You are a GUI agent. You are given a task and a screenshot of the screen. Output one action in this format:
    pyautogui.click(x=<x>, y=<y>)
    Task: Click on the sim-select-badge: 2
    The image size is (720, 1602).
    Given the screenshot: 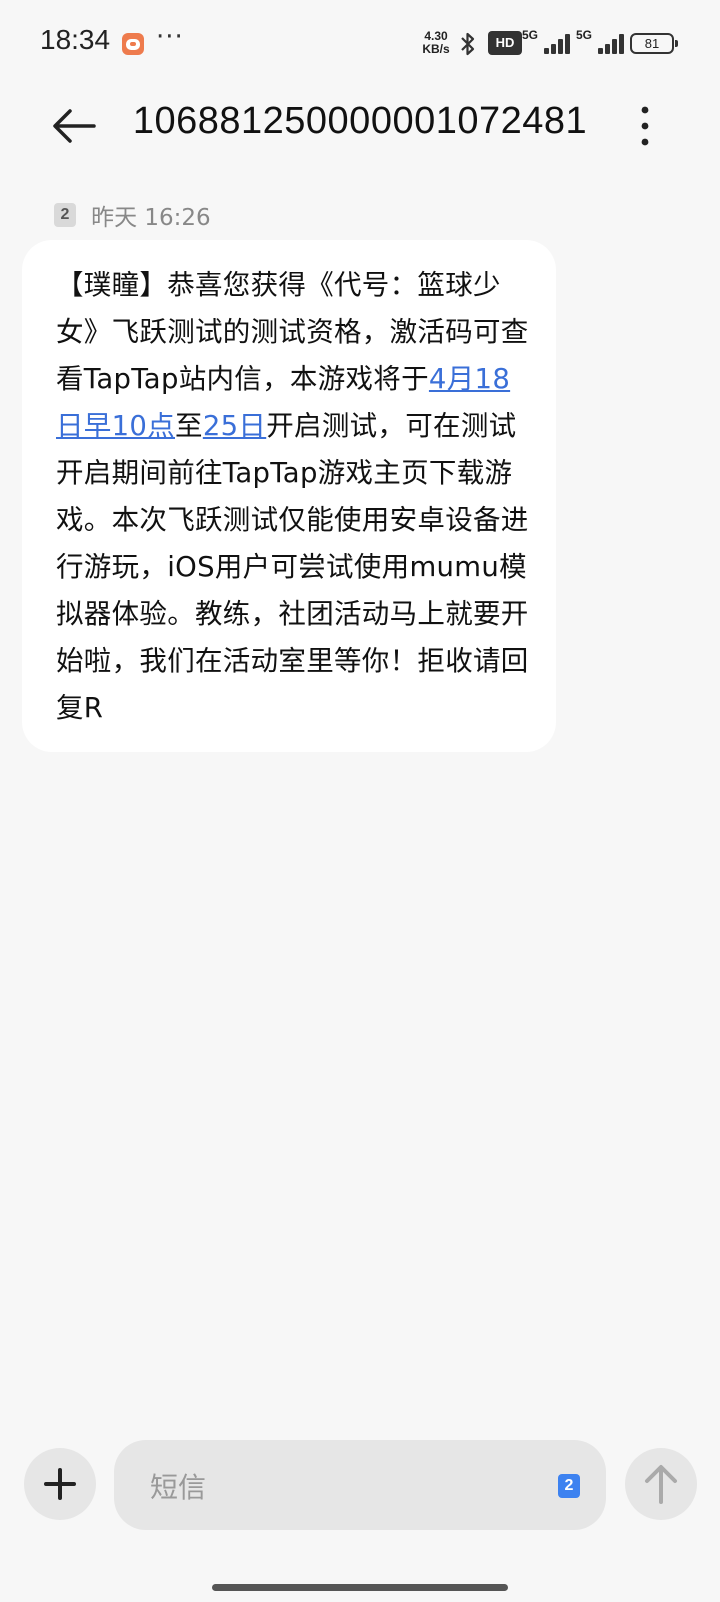 What is the action you would take?
    pyautogui.click(x=569, y=1486)
    